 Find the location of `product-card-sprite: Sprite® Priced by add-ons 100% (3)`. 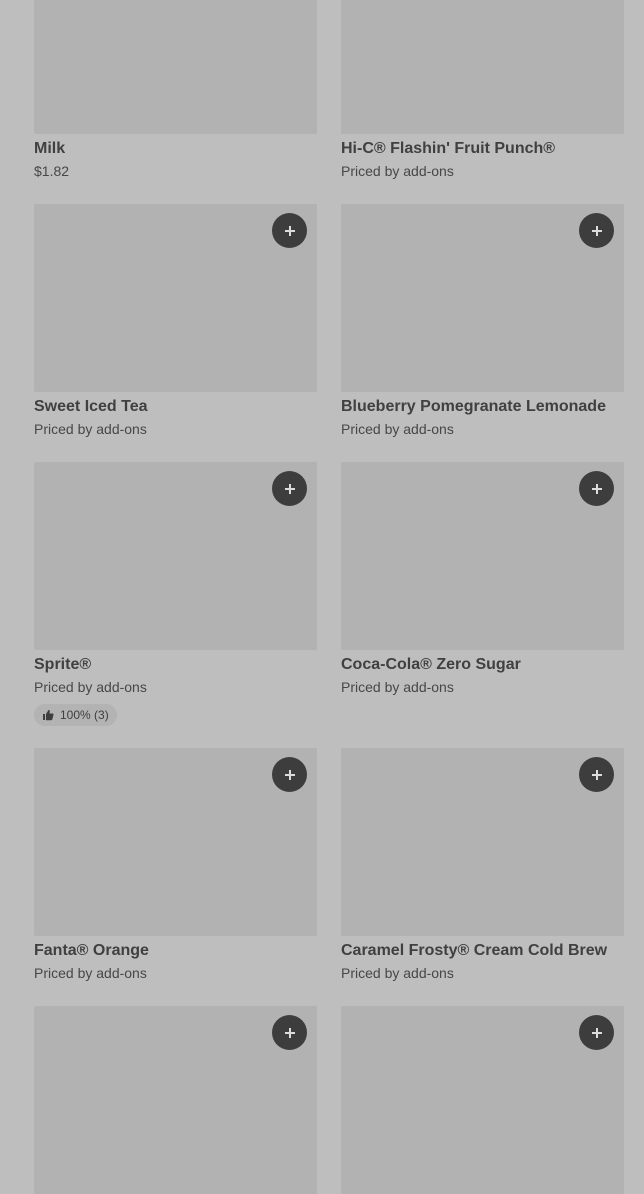

product-card-sprite: Sprite® Priced by add-ons 100% (3) is located at coordinates (175, 594).